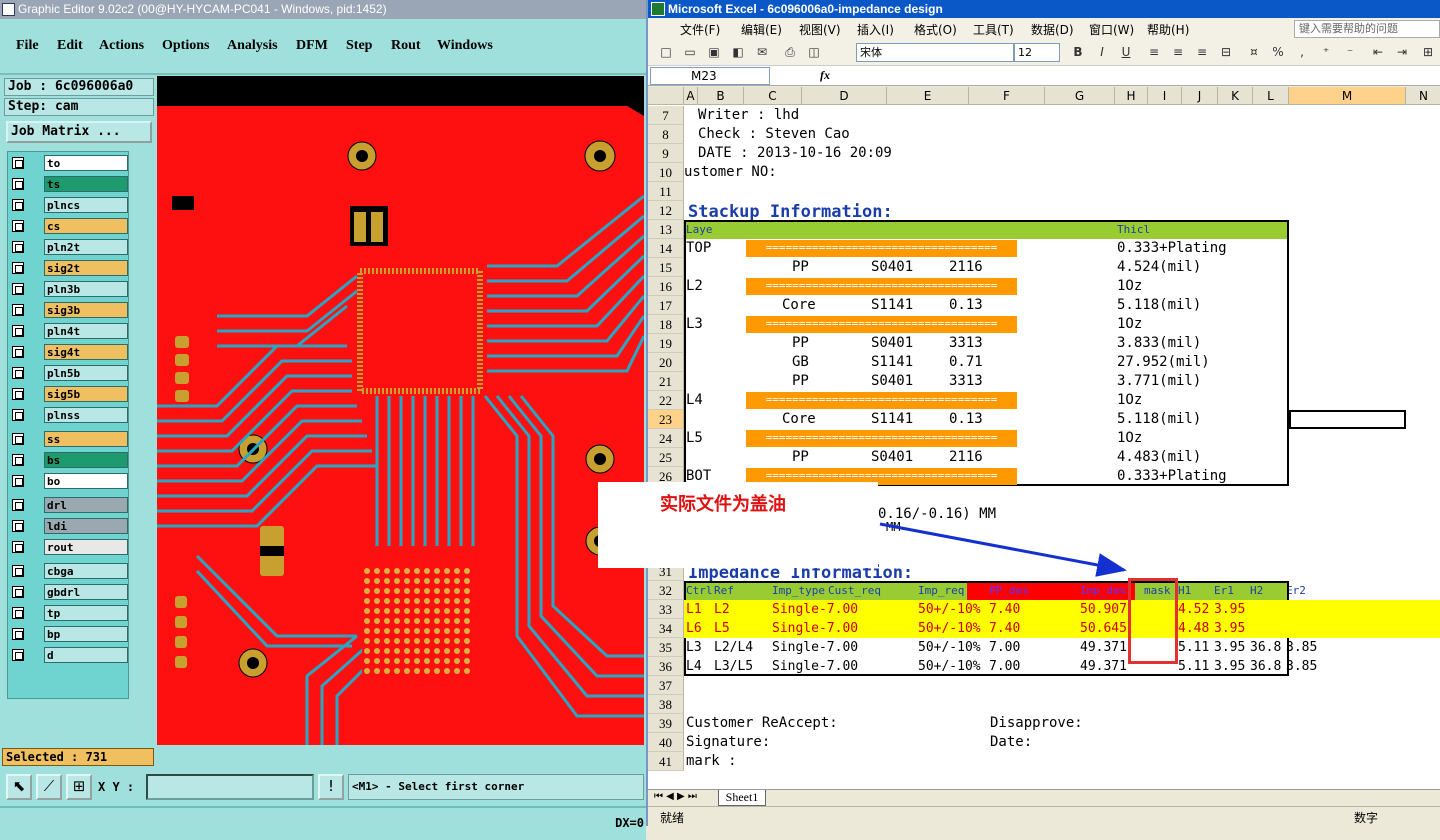 The width and height of the screenshot is (1440, 840). I want to click on row-header-16: 16, so click(666, 286).